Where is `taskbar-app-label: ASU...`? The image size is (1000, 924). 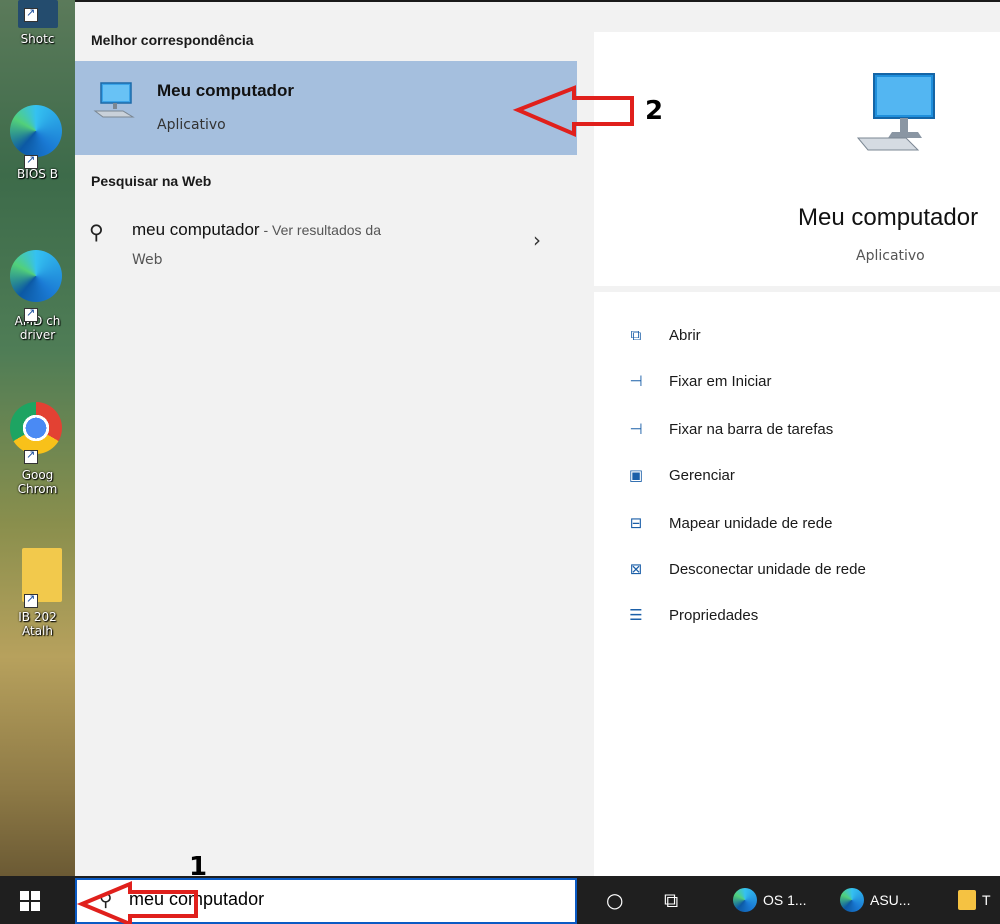
taskbar-app-label: ASU... is located at coordinates (890, 900).